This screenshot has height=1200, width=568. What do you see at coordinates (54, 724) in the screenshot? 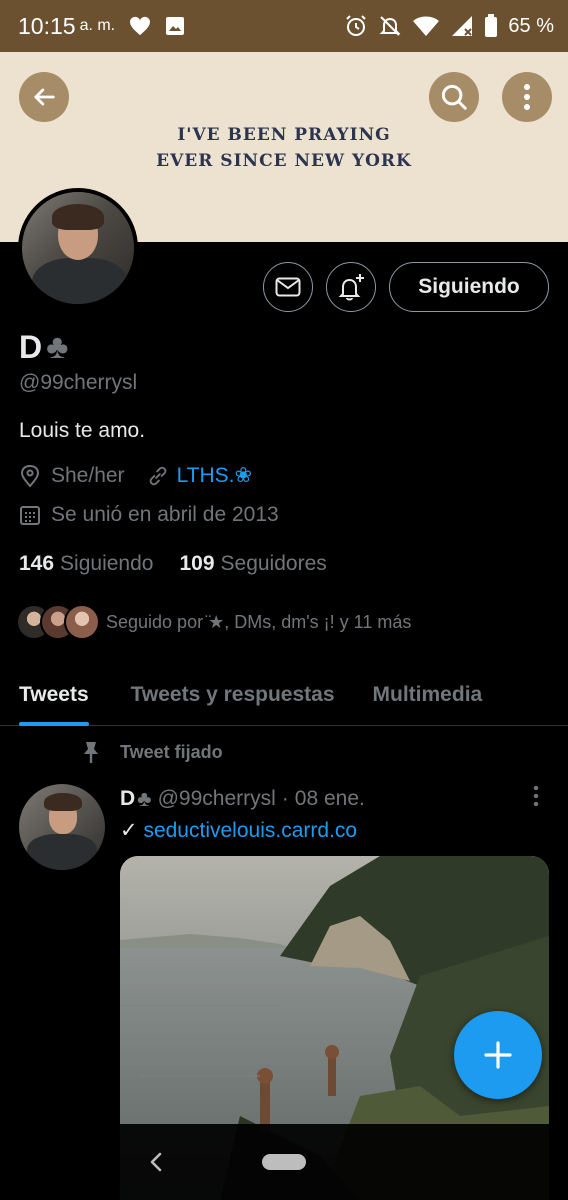
I see `tab-active-indicator` at bounding box center [54, 724].